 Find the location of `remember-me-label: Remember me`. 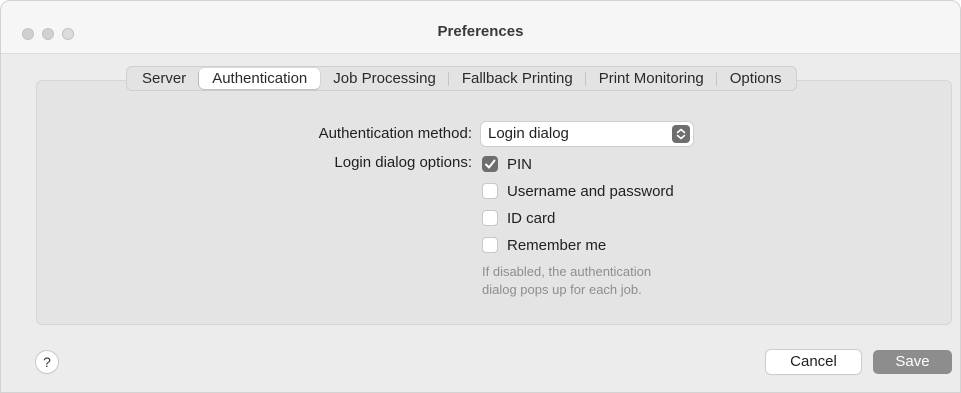

remember-me-label: Remember me is located at coordinates (557, 245).